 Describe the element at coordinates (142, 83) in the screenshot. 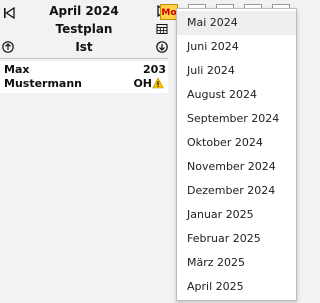

I see `employee-code: OH` at that location.